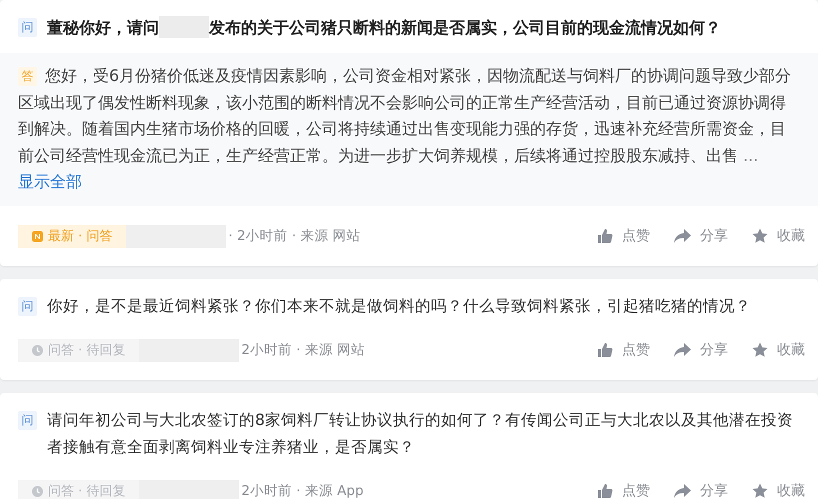  What do you see at coordinates (302, 490) in the screenshot?
I see `post-meta: 2小时前 · 来源 App` at bounding box center [302, 490].